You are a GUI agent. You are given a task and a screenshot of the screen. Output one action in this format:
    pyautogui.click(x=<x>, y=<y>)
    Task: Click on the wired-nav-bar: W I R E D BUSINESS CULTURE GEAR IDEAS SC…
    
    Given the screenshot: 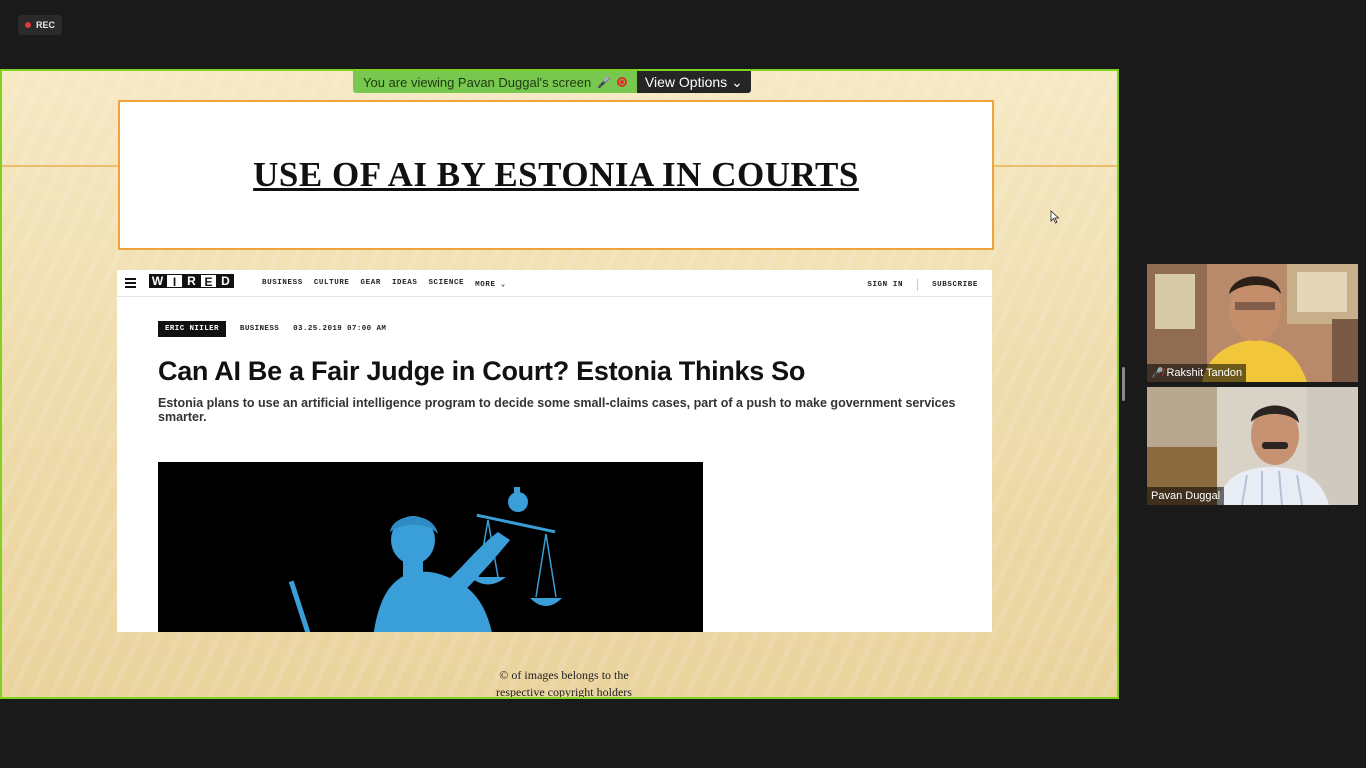 What is the action you would take?
    pyautogui.click(x=554, y=283)
    